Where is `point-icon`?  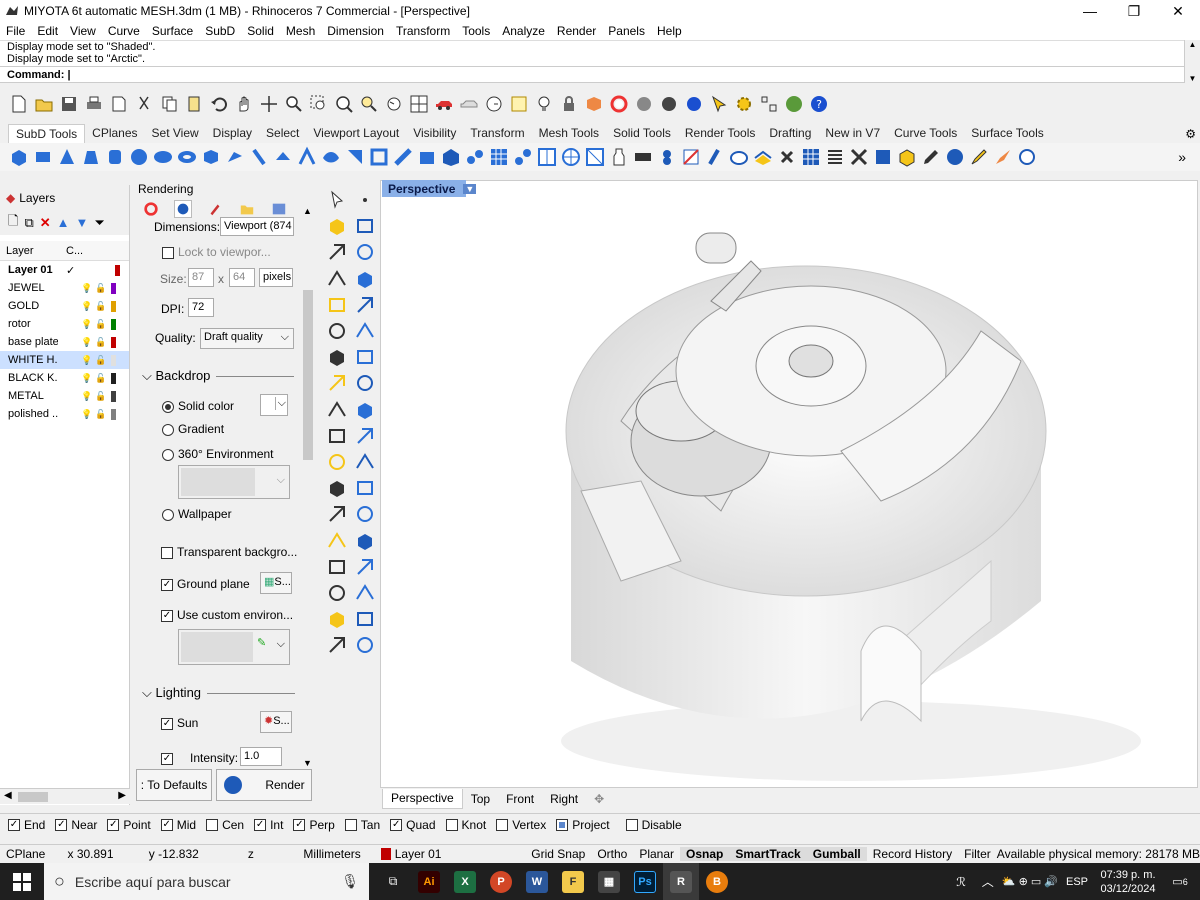 point-icon is located at coordinates (365, 200).